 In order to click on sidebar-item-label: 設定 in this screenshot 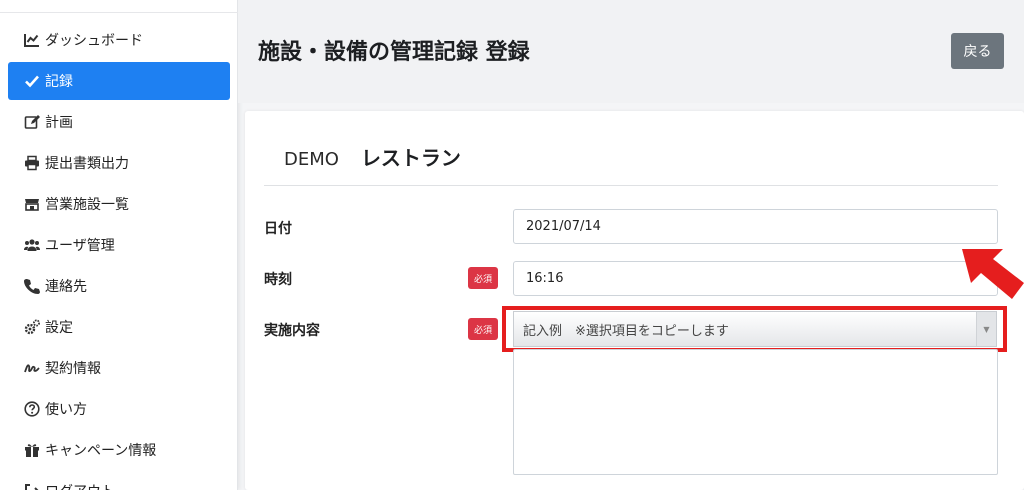, I will do `click(59, 328)`.